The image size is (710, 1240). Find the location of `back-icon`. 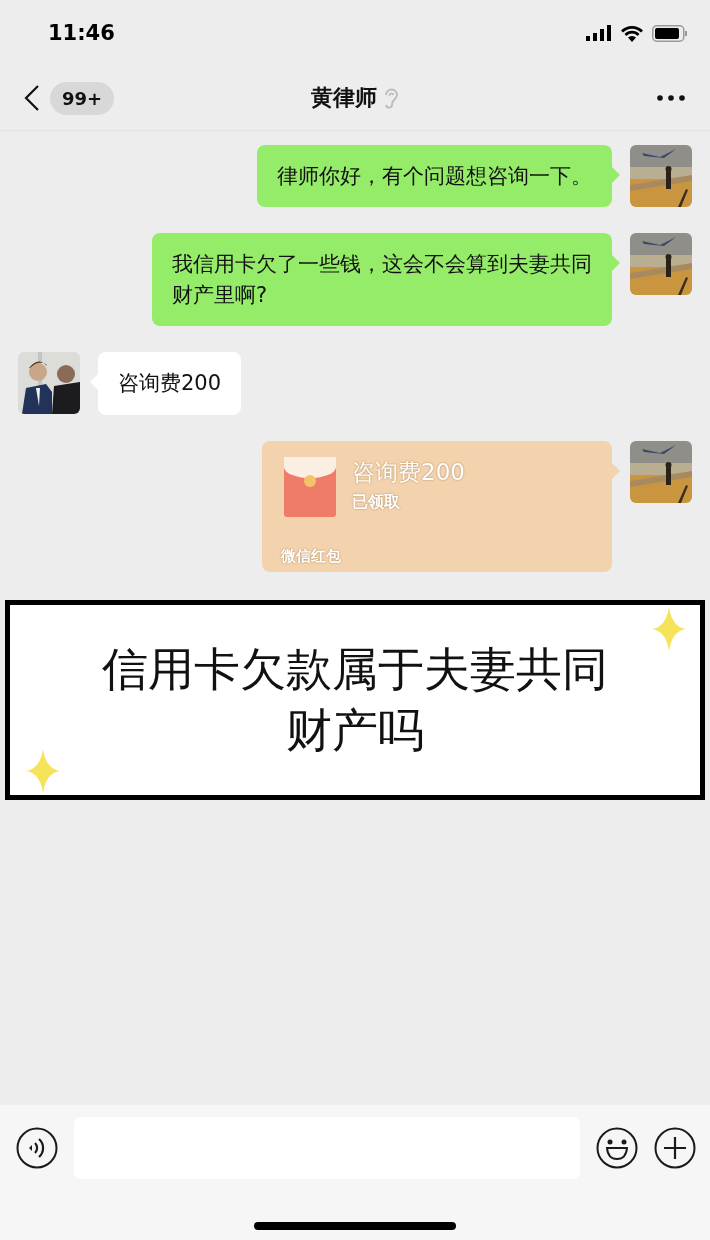

back-icon is located at coordinates (32, 98).